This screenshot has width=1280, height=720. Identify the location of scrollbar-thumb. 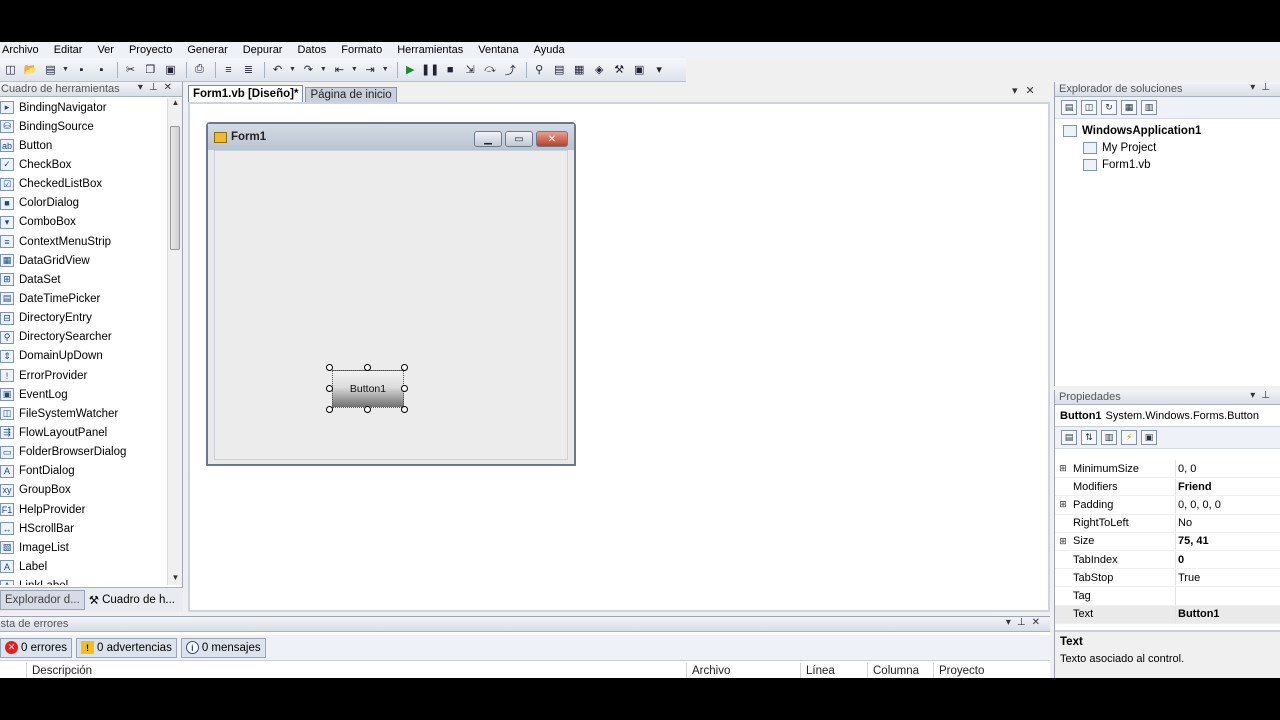
(175, 188).